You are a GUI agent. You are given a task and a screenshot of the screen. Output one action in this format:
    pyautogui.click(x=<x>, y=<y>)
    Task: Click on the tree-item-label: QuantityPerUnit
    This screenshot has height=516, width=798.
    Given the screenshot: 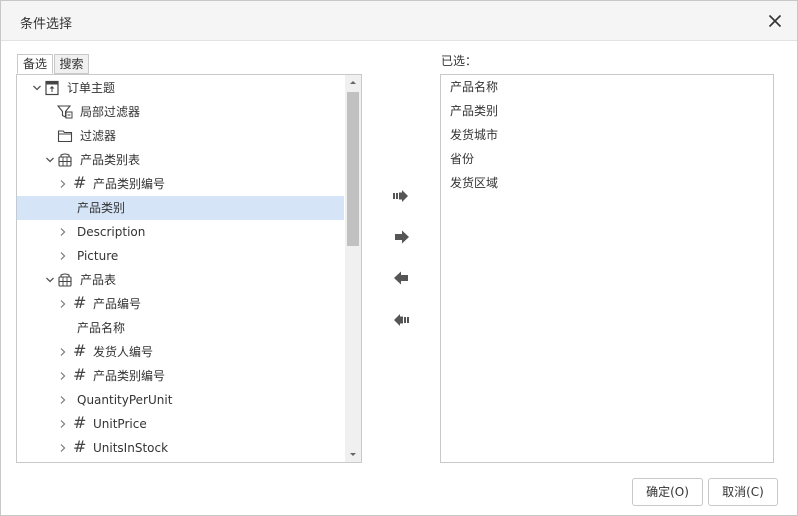 What is the action you would take?
    pyautogui.click(x=125, y=400)
    